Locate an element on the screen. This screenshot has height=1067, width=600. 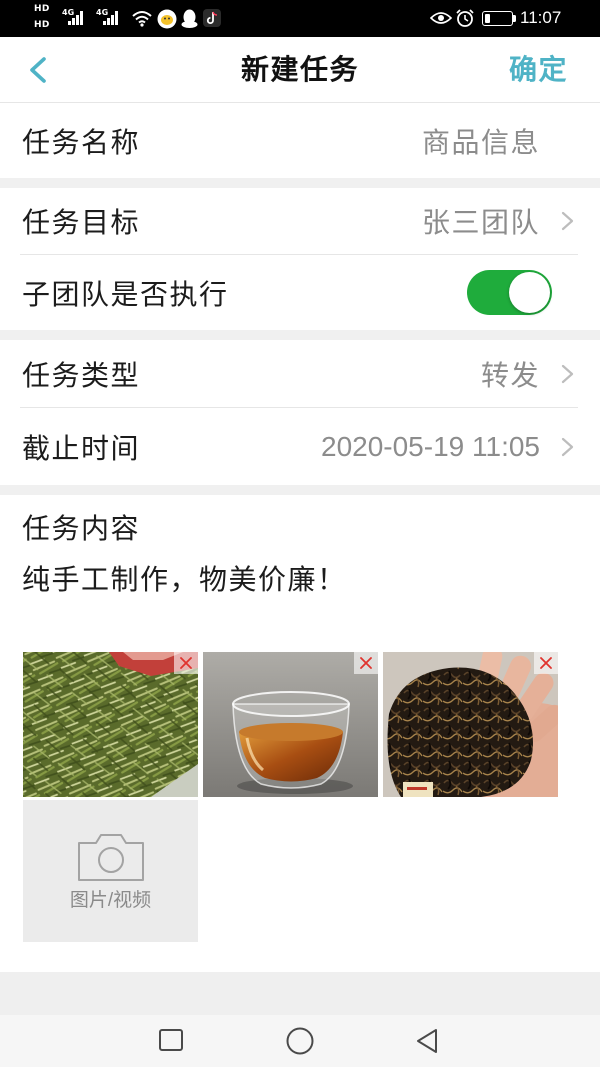
hd-badge-sim2: HD is located at coordinates (42, 25).